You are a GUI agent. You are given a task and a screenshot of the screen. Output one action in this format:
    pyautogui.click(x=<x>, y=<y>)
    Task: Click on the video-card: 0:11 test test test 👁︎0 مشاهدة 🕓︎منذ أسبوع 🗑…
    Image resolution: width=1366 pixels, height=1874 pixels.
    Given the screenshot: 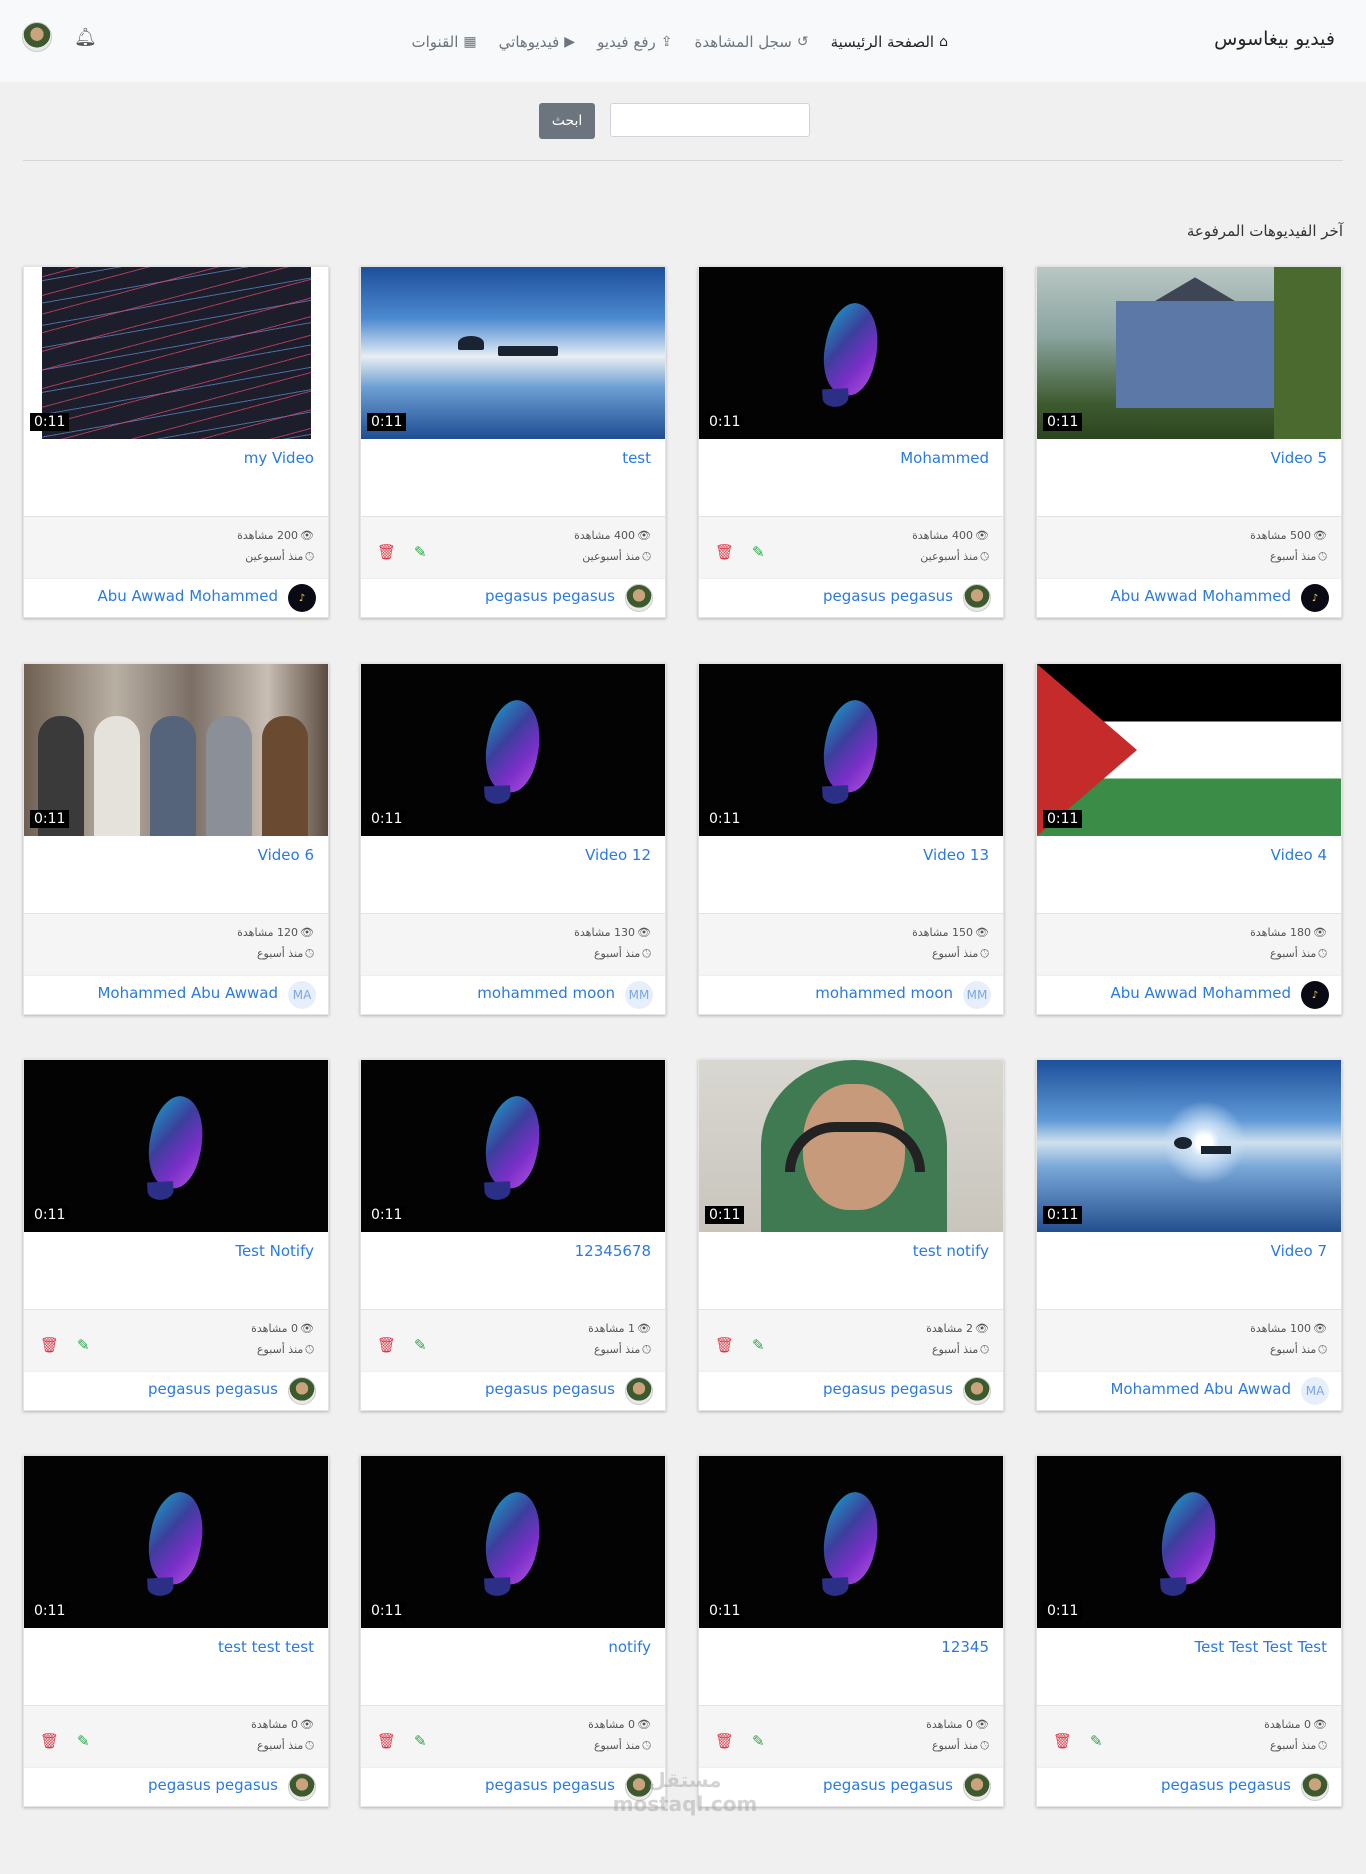 What is the action you would take?
    pyautogui.click(x=176, y=1631)
    